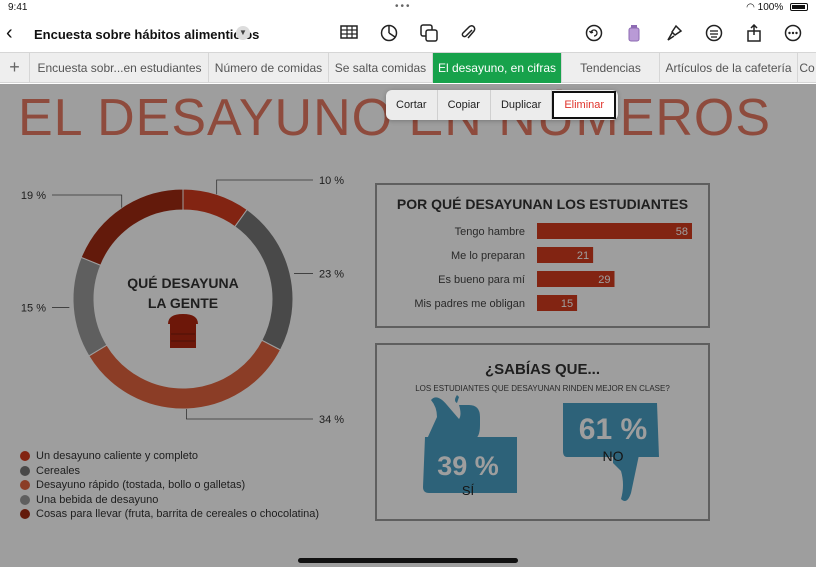  Describe the element at coordinates (9, 33) in the screenshot. I see `back-icon: ‹` at that location.